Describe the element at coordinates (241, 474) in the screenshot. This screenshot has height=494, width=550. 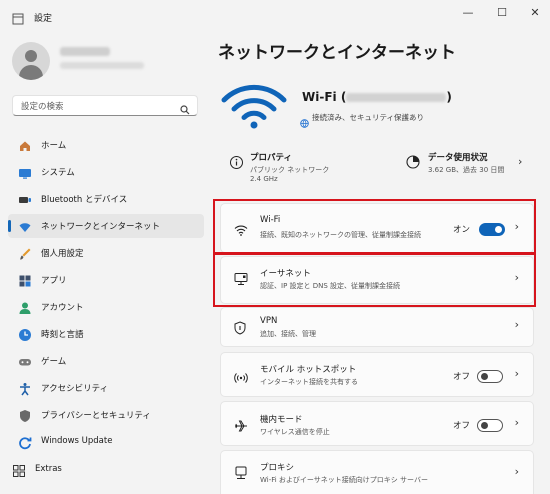
I see `proxy-icon` at that location.